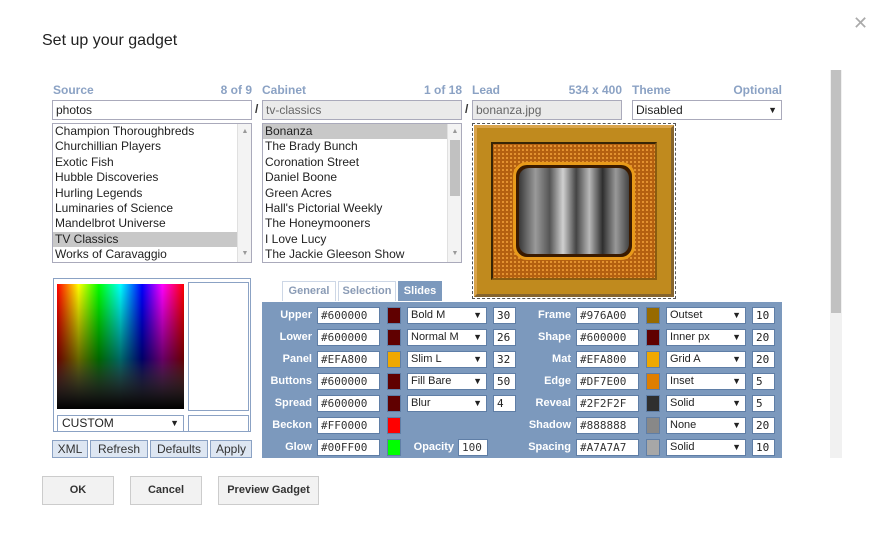 This screenshot has height=535, width=884. I want to click on list-item: Luminaries of Science, so click(152, 208).